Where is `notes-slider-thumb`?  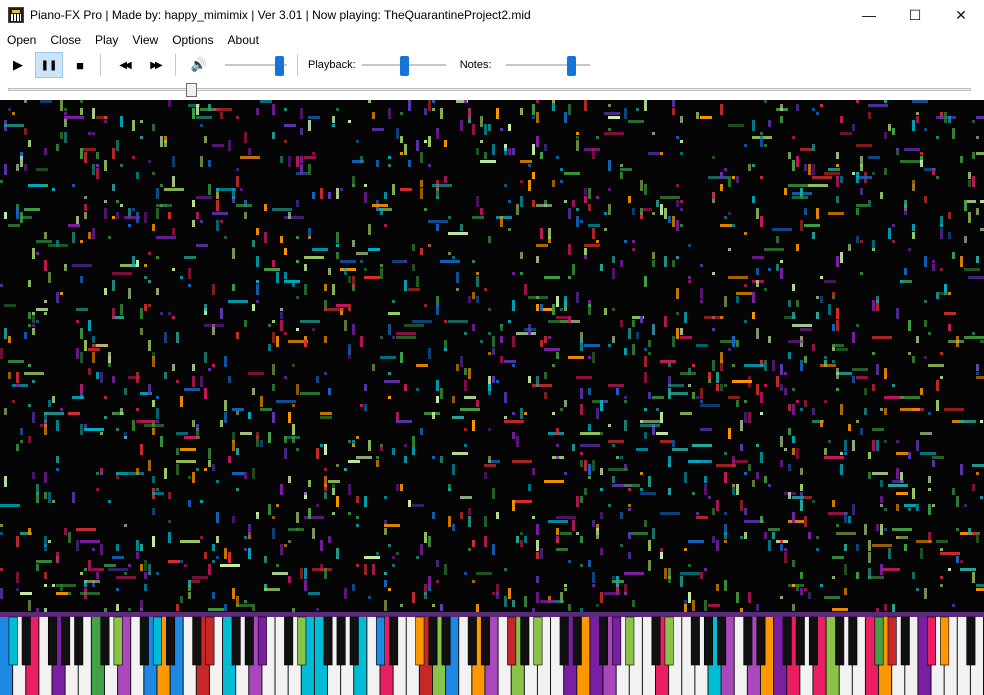 notes-slider-thumb is located at coordinates (571, 66).